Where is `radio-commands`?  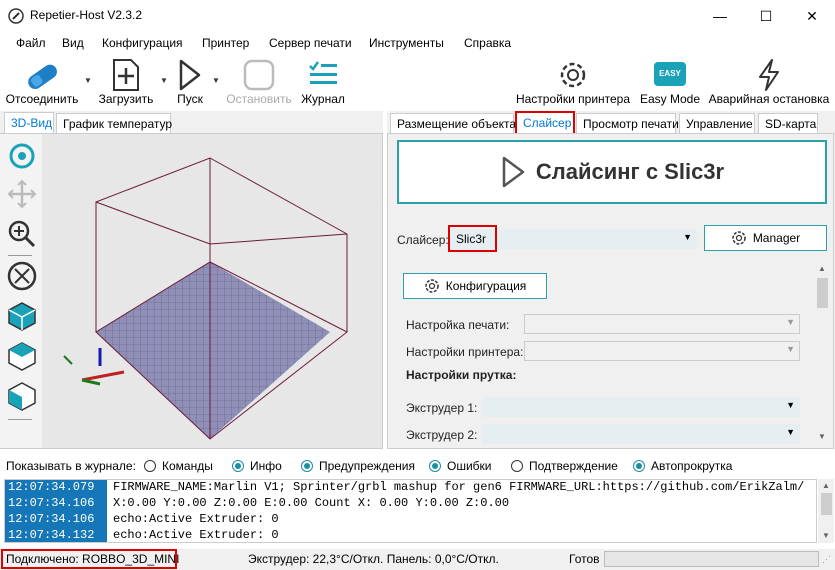 radio-commands is located at coordinates (150, 466).